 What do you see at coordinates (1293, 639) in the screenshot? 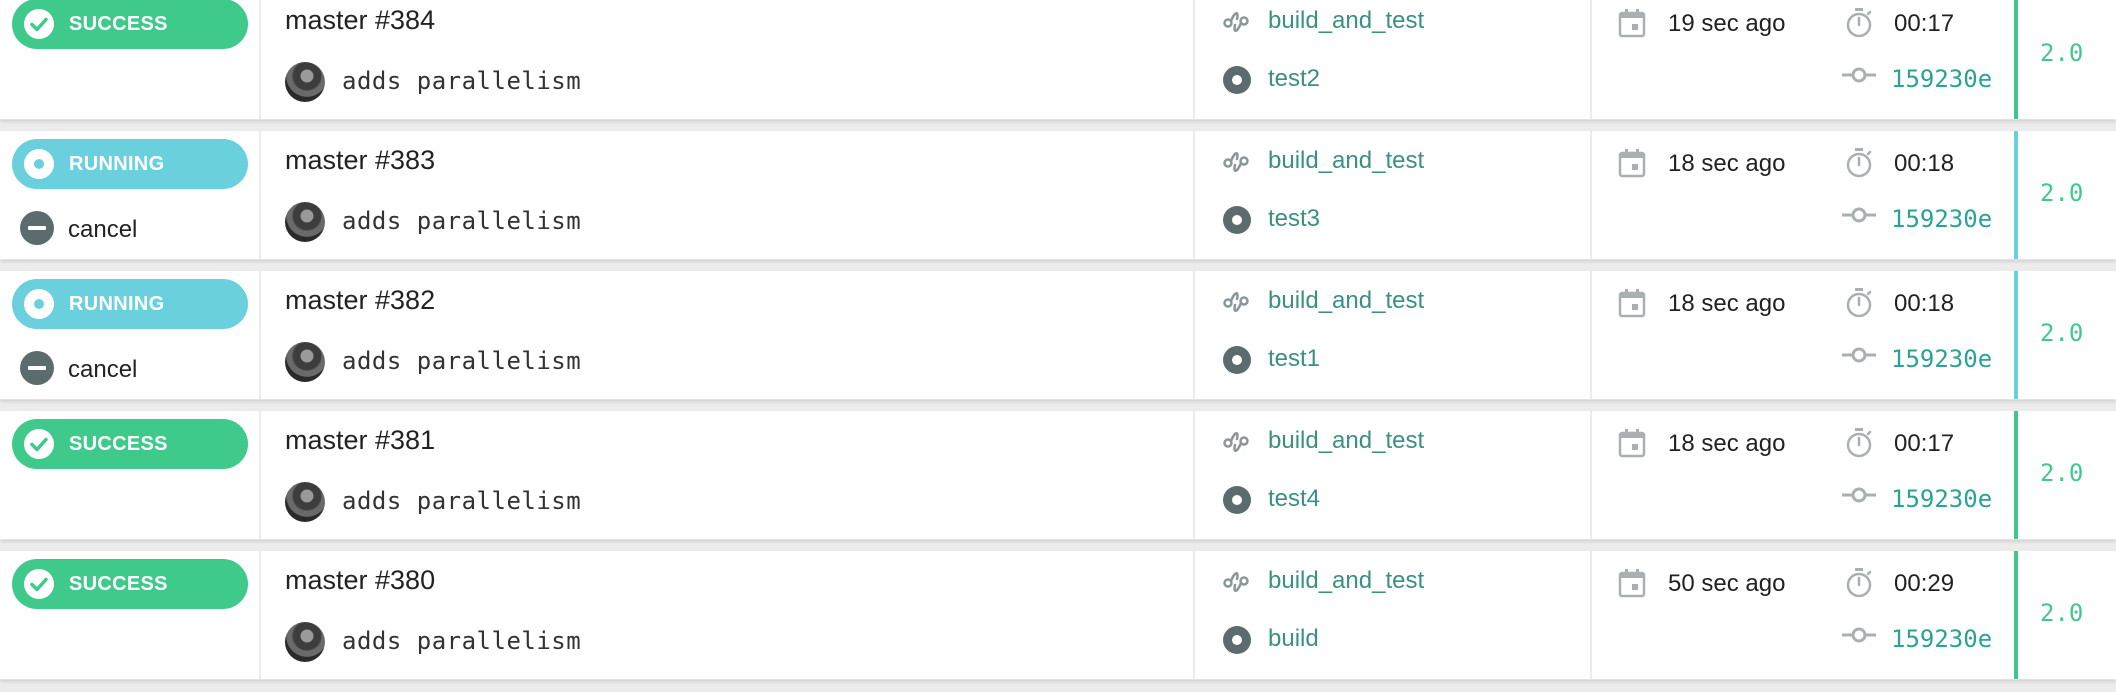
I see `job-link: build` at bounding box center [1293, 639].